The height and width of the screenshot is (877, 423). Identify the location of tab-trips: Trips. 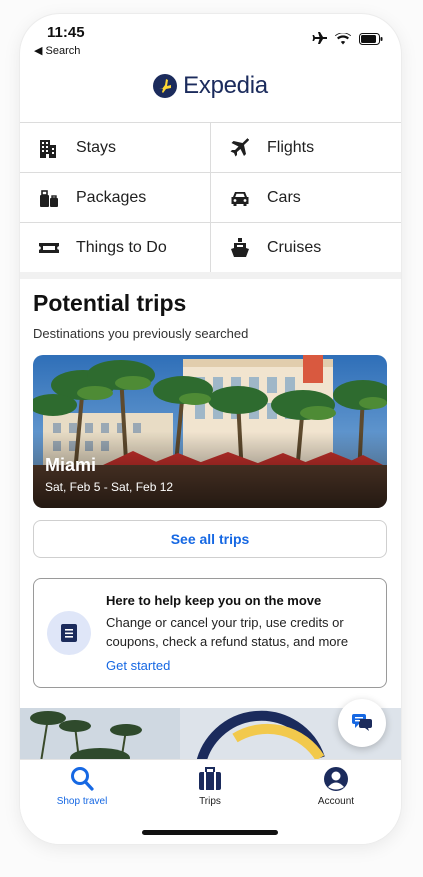
(210, 786).